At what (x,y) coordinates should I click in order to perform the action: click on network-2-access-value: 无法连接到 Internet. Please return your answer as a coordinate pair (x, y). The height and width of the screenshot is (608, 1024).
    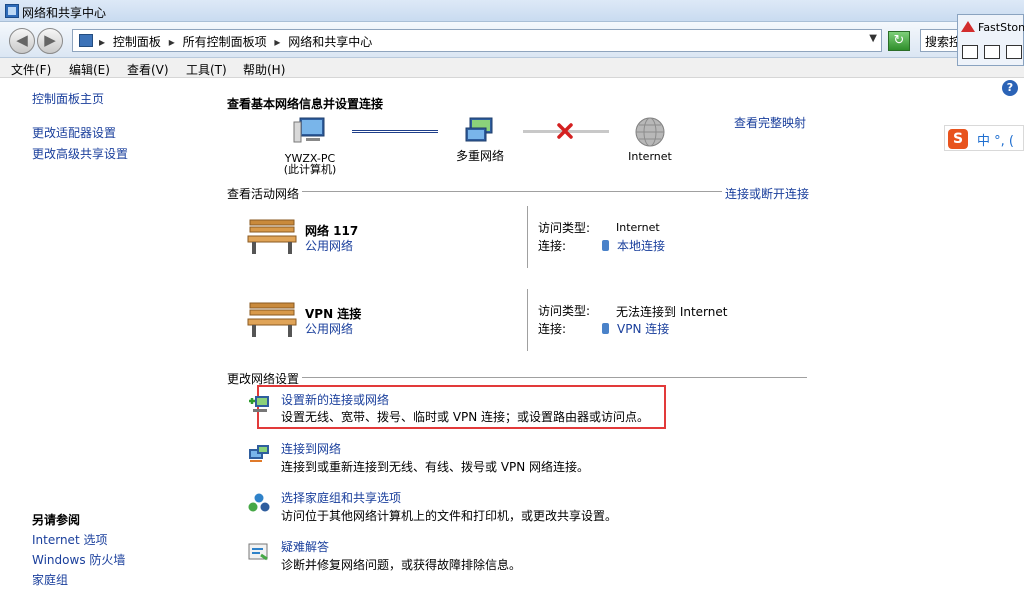
    Looking at the image, I should click on (672, 312).